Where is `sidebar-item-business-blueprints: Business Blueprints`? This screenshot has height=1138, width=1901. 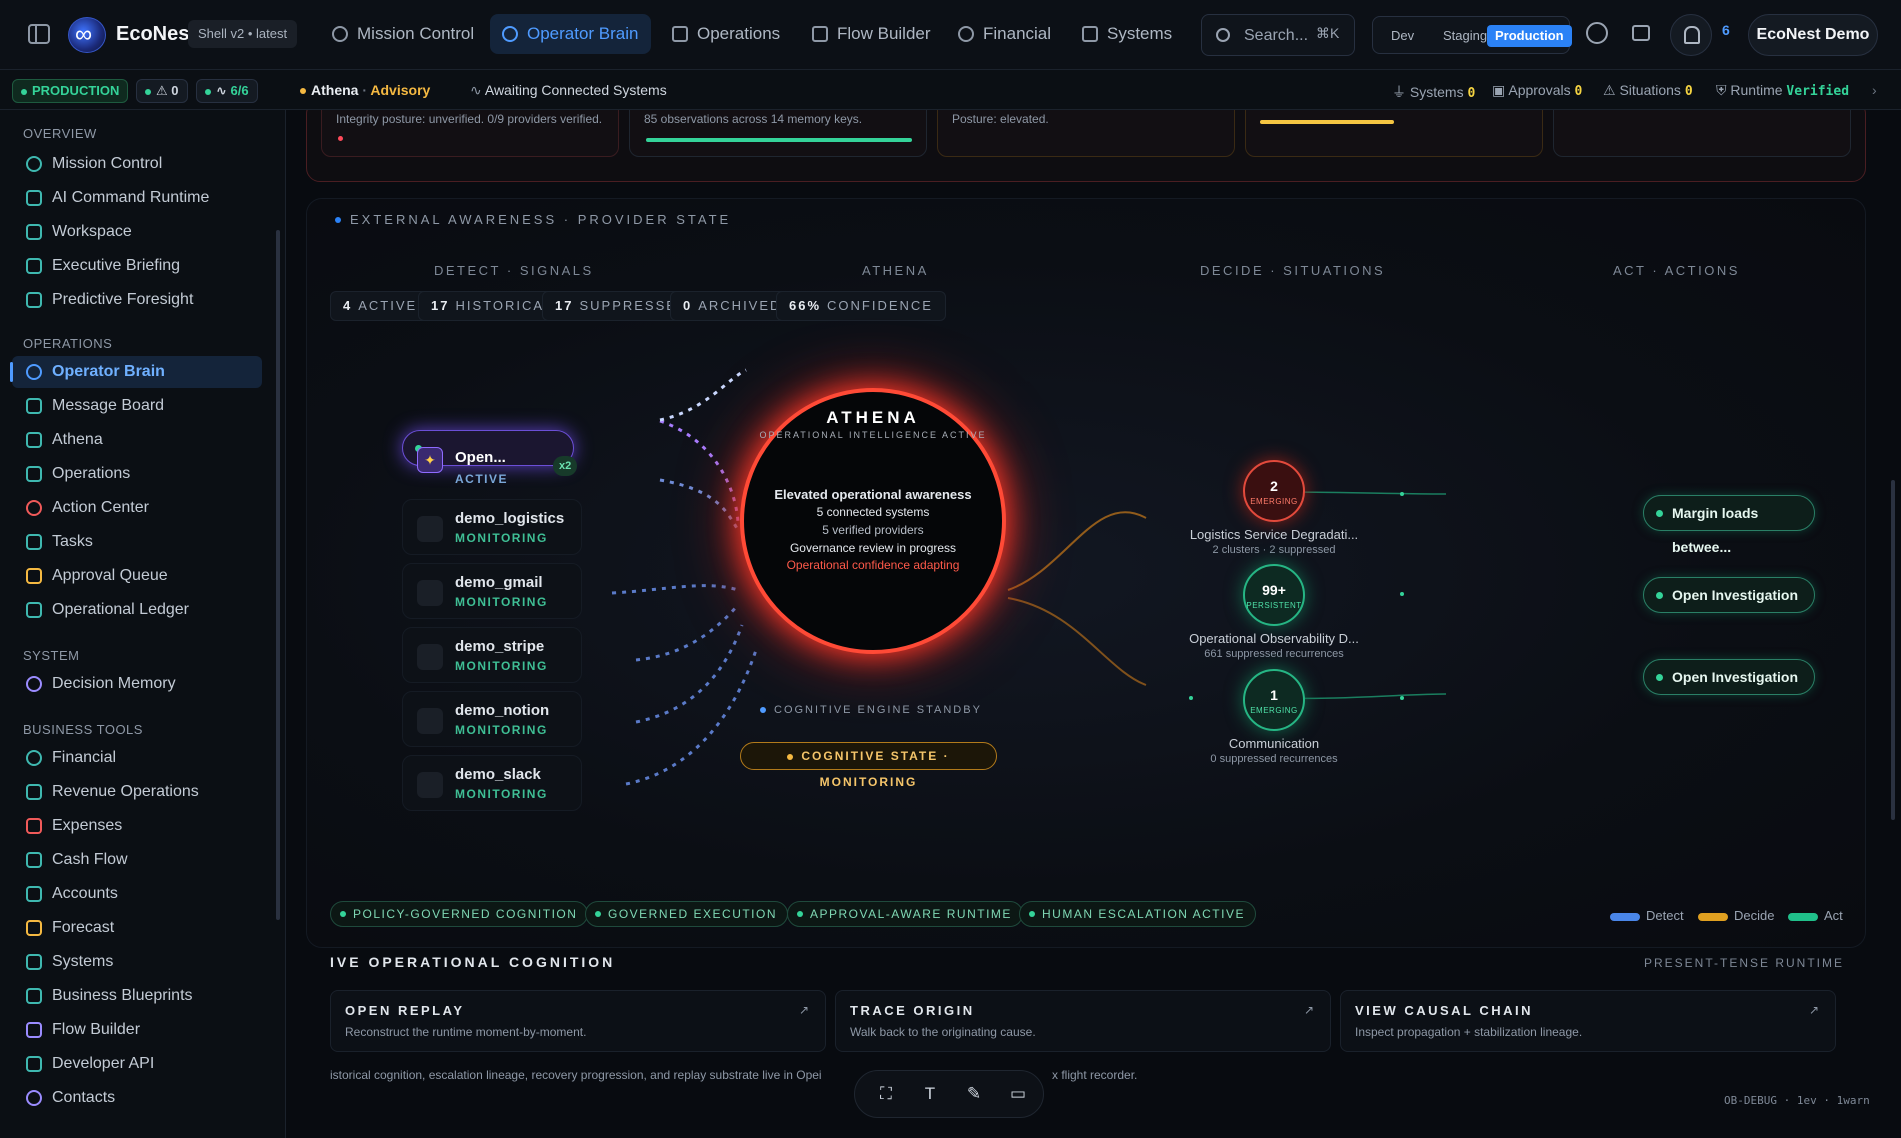 sidebar-item-business-blueprints: Business Blueprints is located at coordinates (137, 996).